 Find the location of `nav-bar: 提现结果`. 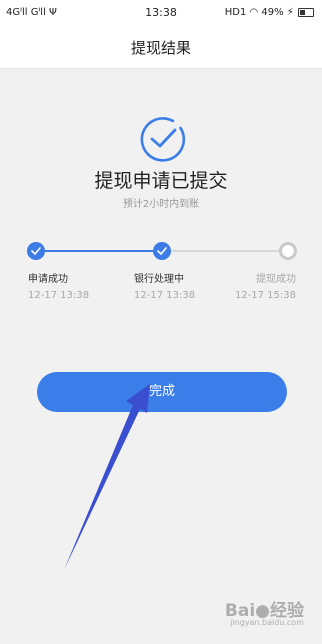

nav-bar: 提现结果 is located at coordinates (161, 47).